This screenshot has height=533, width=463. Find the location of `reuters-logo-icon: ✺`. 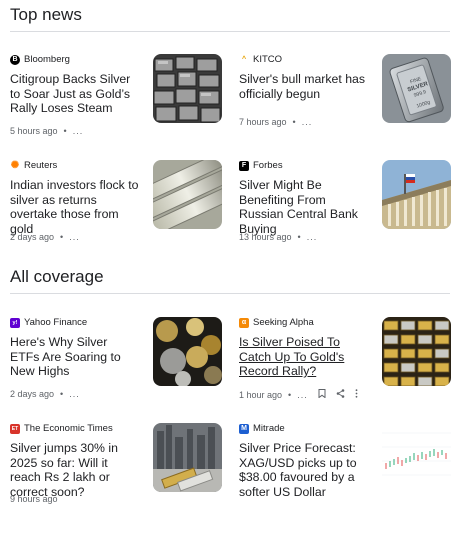

reuters-logo-icon: ✺ is located at coordinates (15, 165).